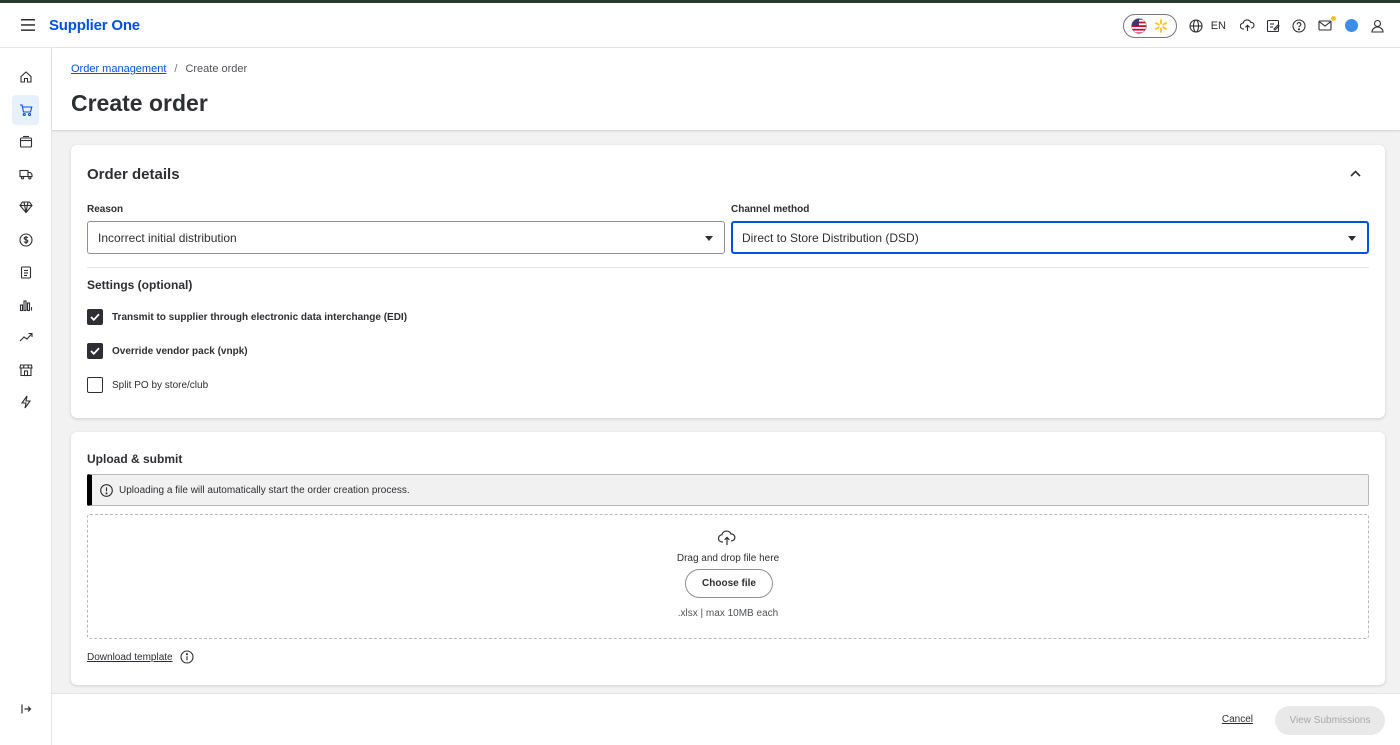  What do you see at coordinates (1139, 25) in the screenshot?
I see `us-flag-icon` at bounding box center [1139, 25].